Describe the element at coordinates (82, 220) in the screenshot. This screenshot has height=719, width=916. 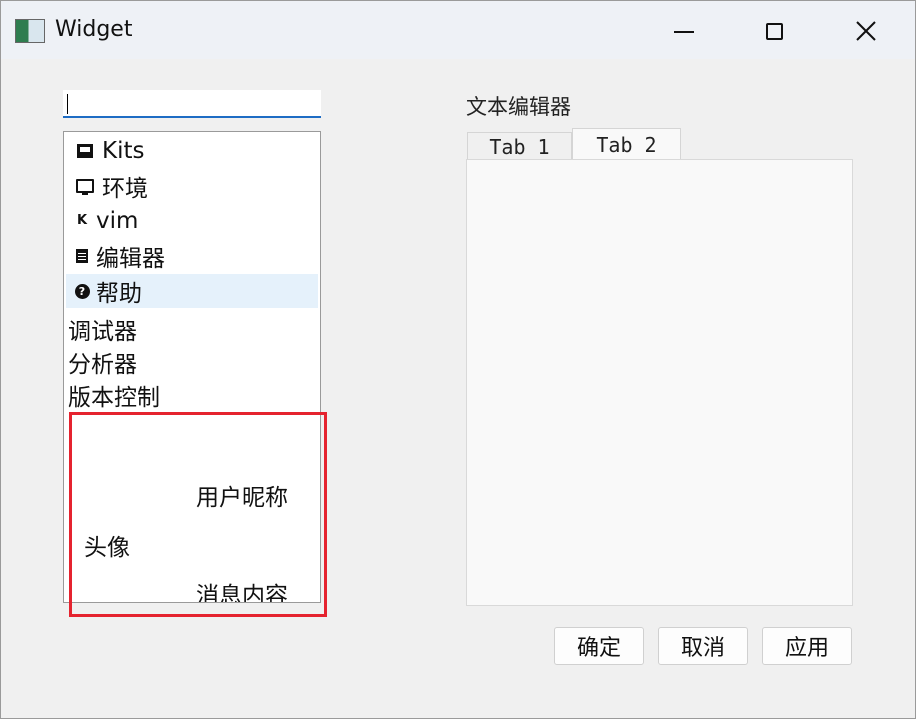
I see `vim-fake-icon: K` at that location.